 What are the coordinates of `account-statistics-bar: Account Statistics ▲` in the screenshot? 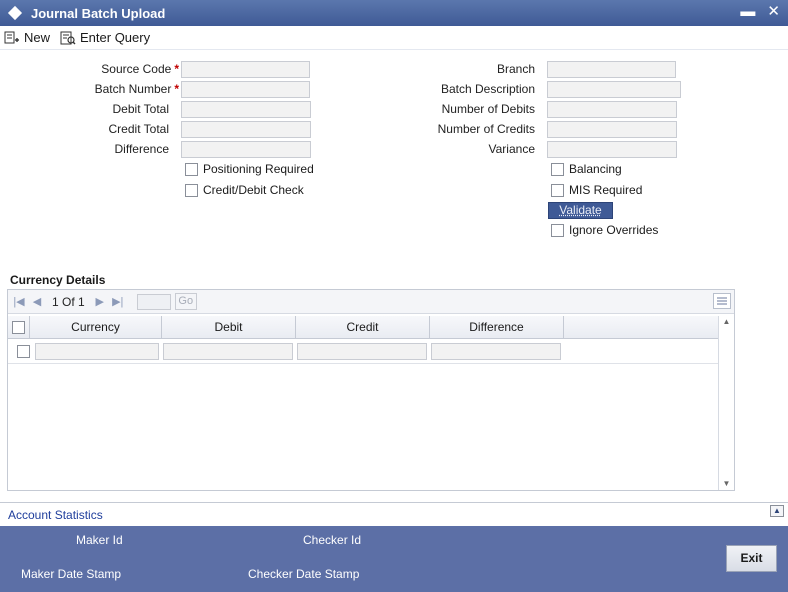 It's located at (394, 514).